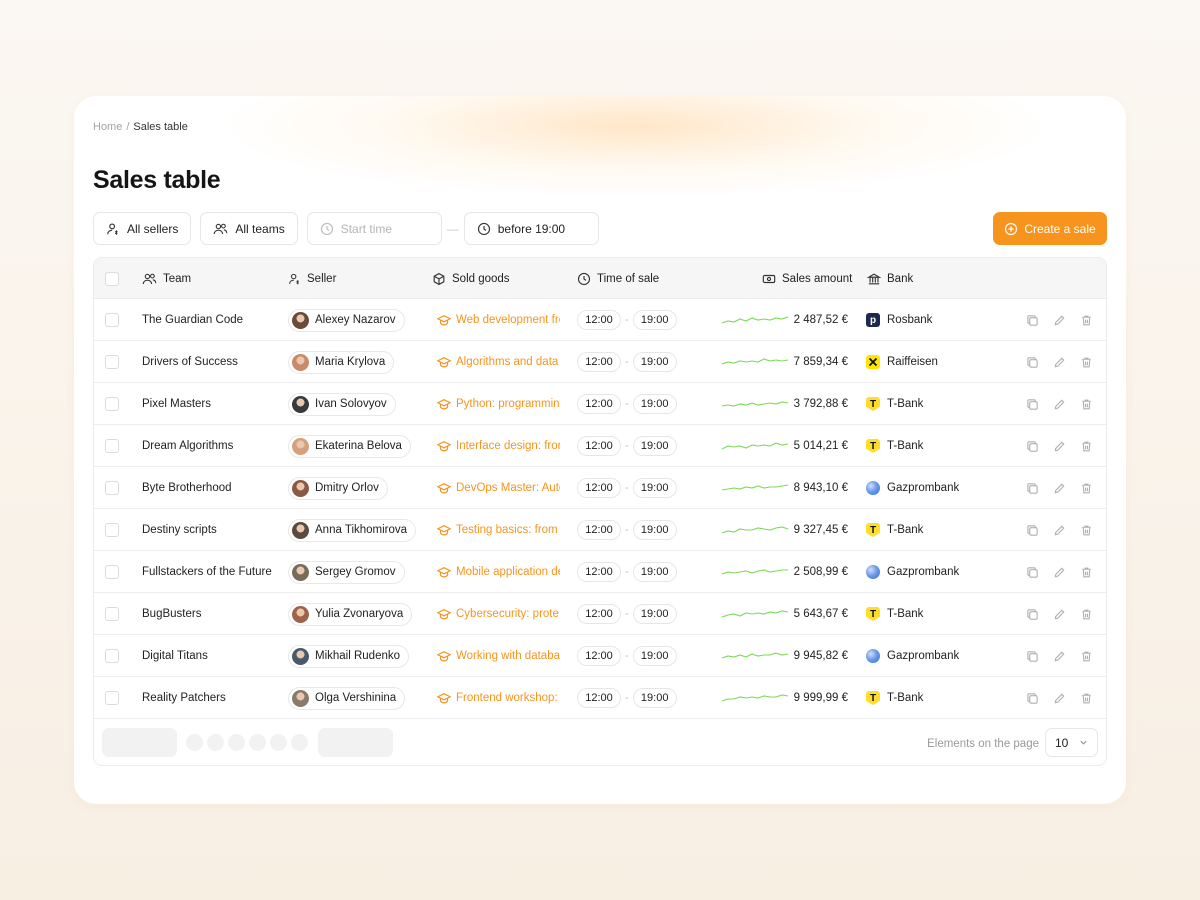 This screenshot has height=900, width=1200. What do you see at coordinates (890, 278) in the screenshot?
I see `bank-column-header: Bank` at bounding box center [890, 278].